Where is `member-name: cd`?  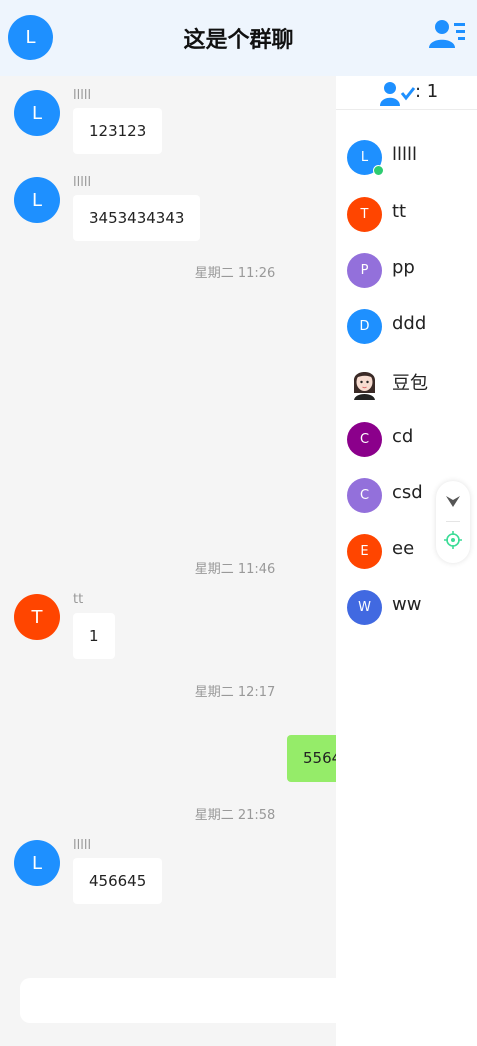 member-name: cd is located at coordinates (403, 436).